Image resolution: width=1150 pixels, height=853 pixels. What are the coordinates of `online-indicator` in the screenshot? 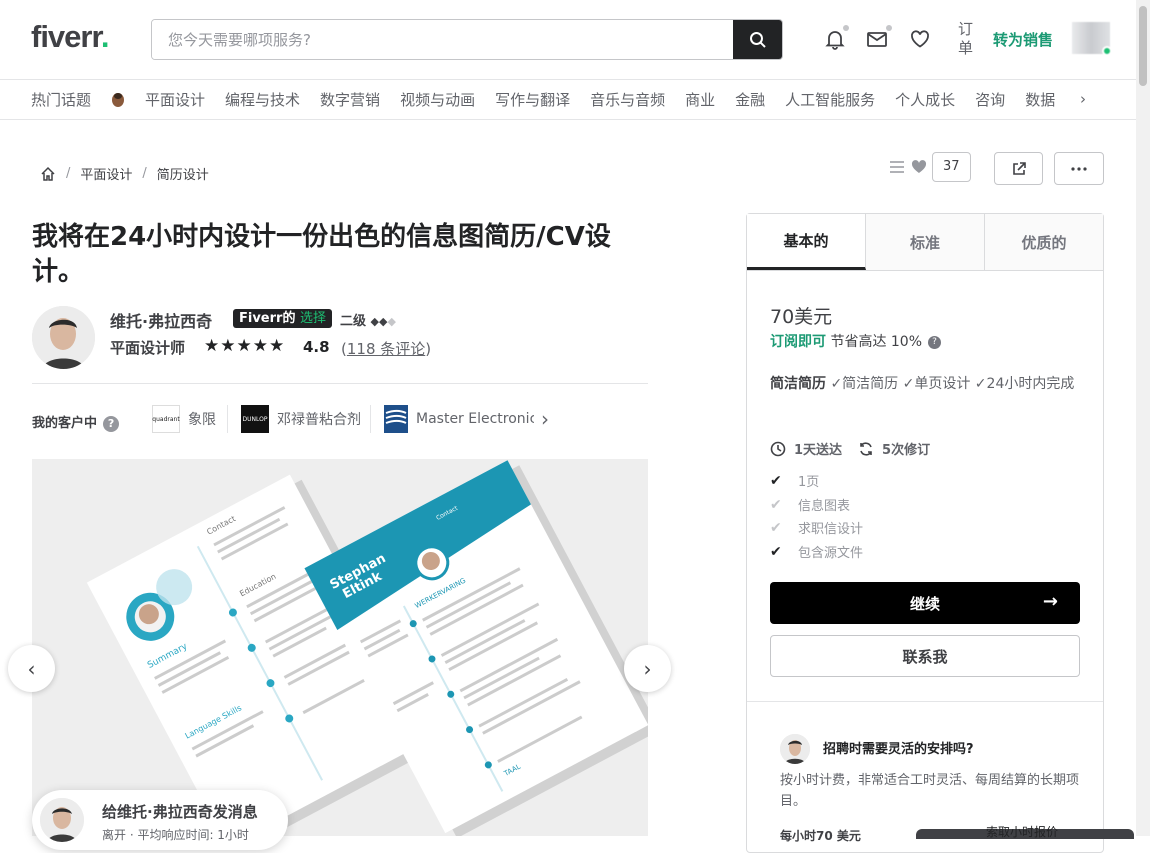 It's located at (1107, 51).